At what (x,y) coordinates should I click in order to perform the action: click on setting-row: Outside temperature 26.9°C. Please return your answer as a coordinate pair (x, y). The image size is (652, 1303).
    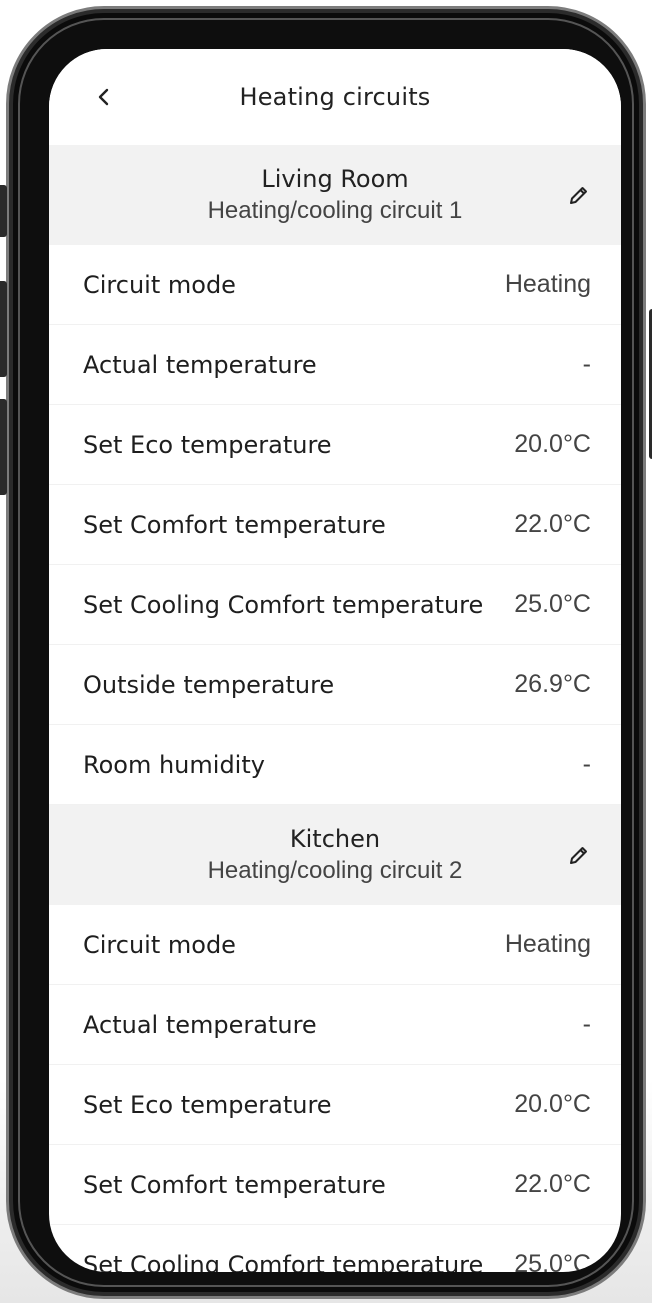
    Looking at the image, I should click on (335, 685).